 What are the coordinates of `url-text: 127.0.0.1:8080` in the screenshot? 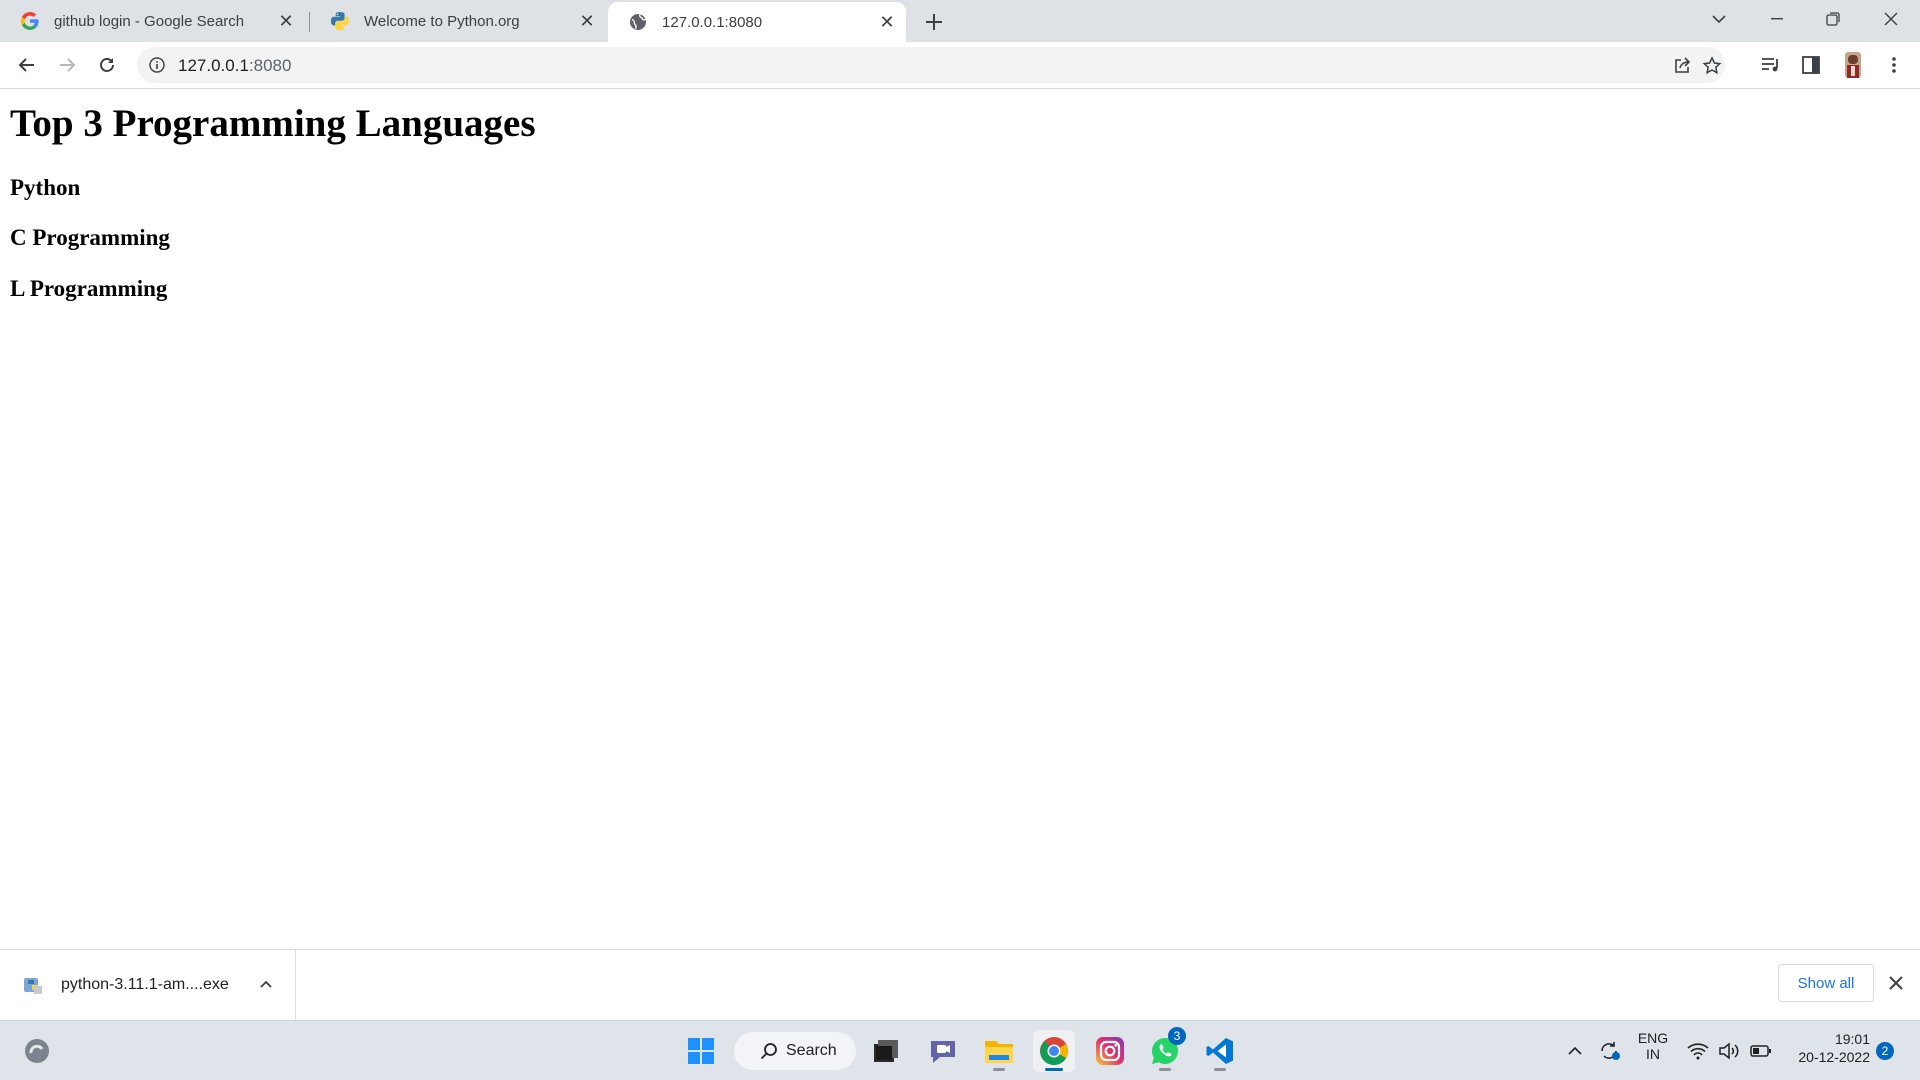 It's located at (234, 66).